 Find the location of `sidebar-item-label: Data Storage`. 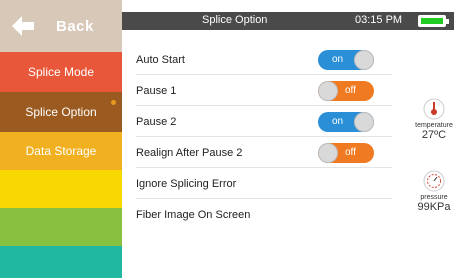

sidebar-item-label: Data Storage is located at coordinates (61, 151).